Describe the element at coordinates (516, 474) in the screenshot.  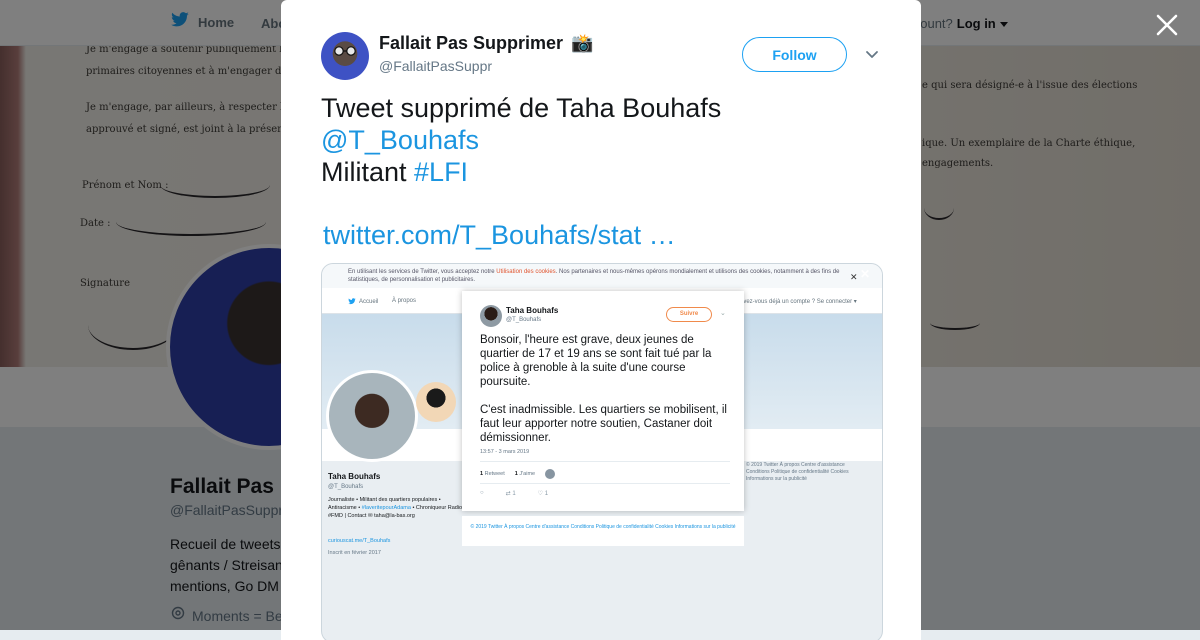
I see `embed-like-count: 1` at that location.